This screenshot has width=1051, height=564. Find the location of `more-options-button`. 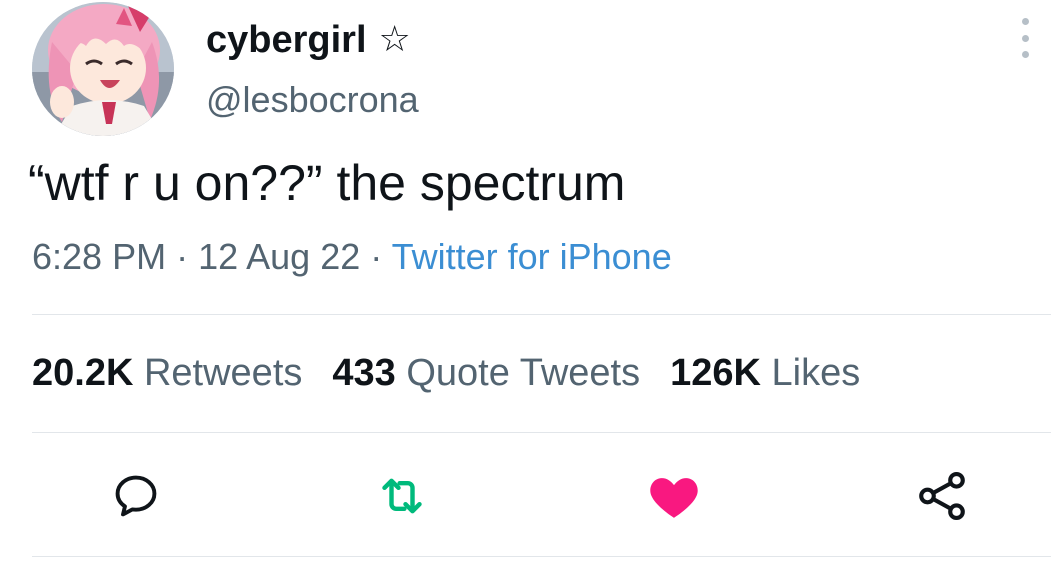

more-options-button is located at coordinates (1025, 38).